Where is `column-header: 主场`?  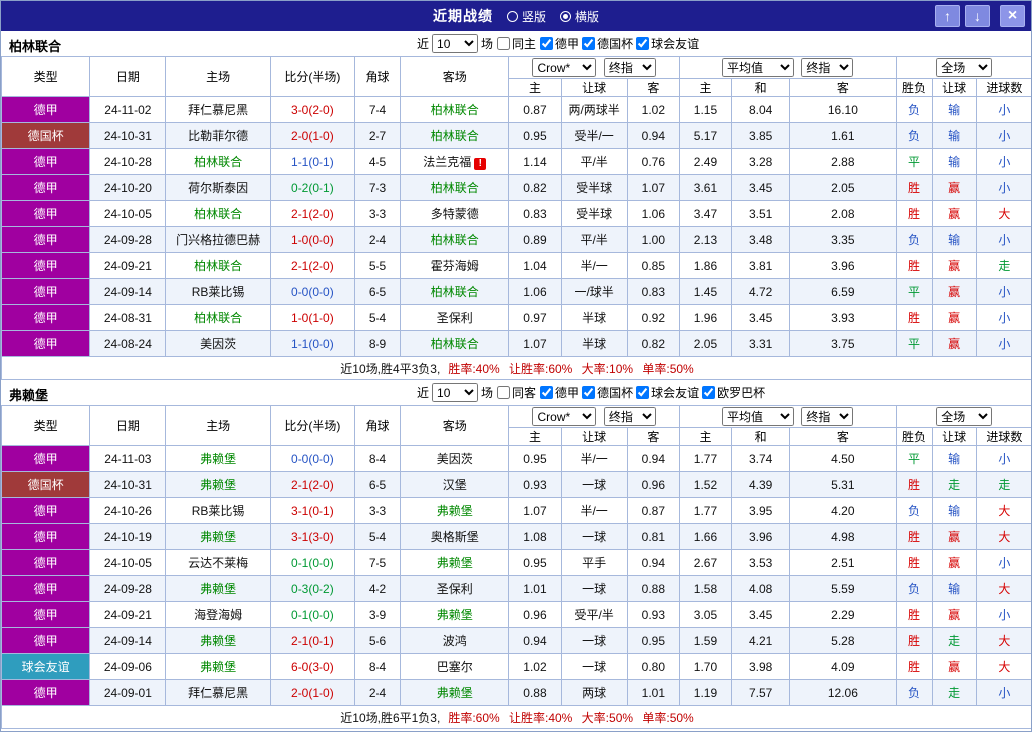 column-header: 主场 is located at coordinates (218, 425).